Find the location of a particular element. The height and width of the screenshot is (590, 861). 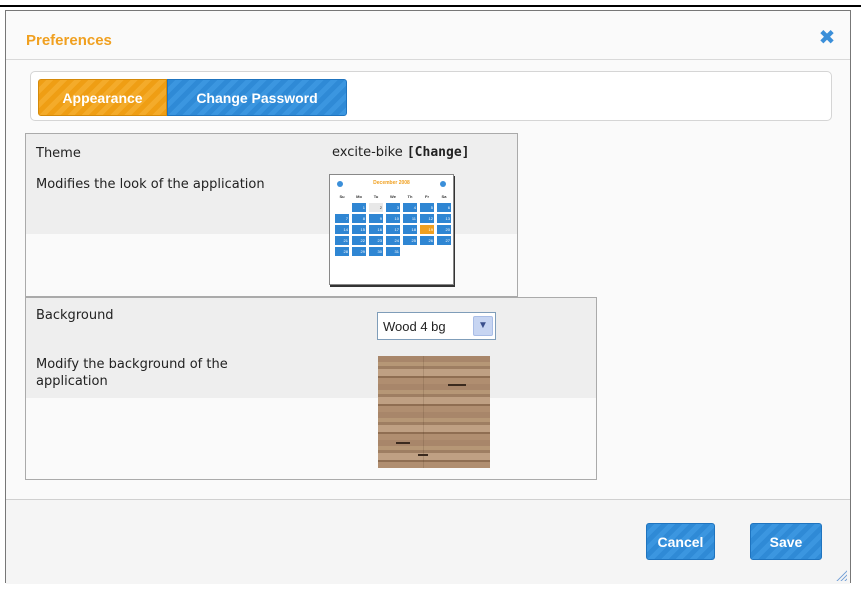

calendar-day: 20 is located at coordinates (444, 229).